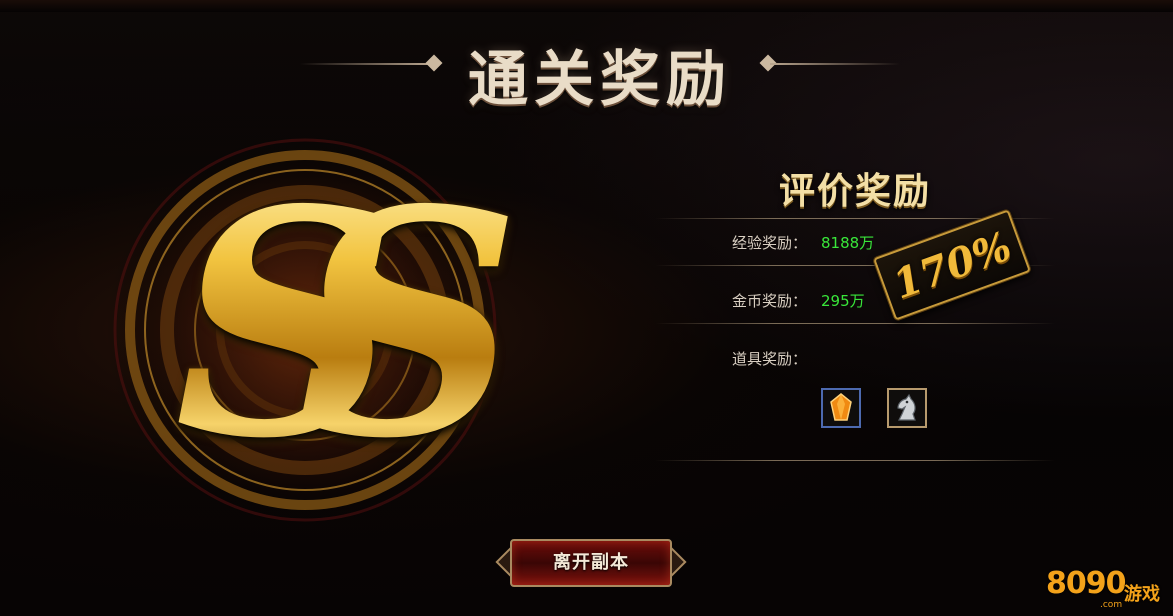 The width and height of the screenshot is (1173, 616). What do you see at coordinates (770, 359) in the screenshot?
I see `items-label: 道具奖励：` at bounding box center [770, 359].